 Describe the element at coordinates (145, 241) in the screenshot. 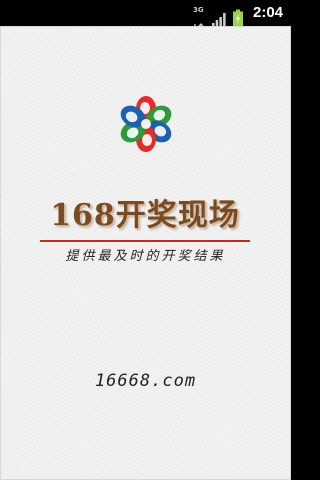

I see `title-divider` at that location.